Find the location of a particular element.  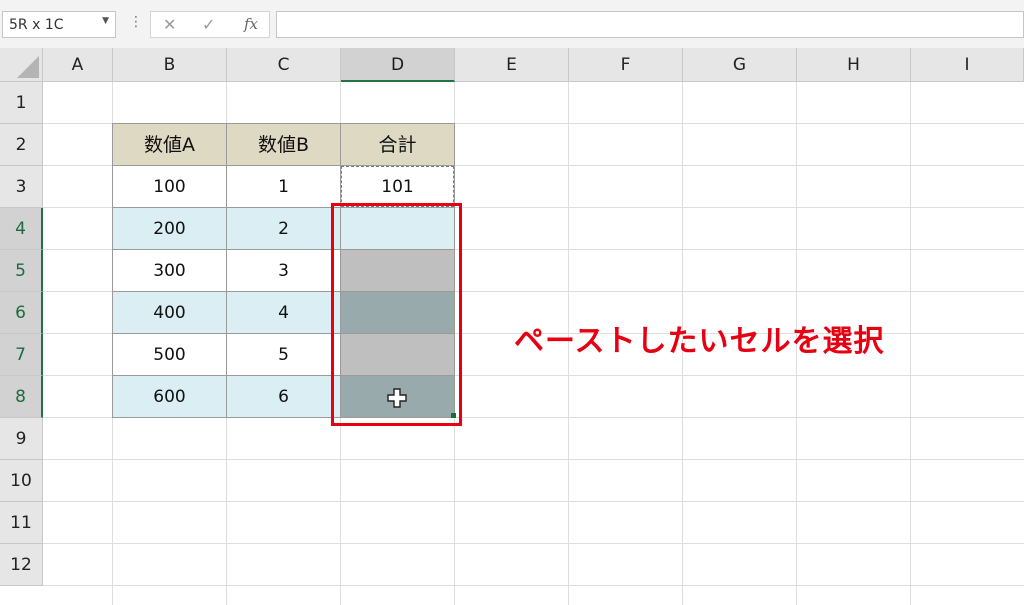

column-header-e: E is located at coordinates (512, 65).